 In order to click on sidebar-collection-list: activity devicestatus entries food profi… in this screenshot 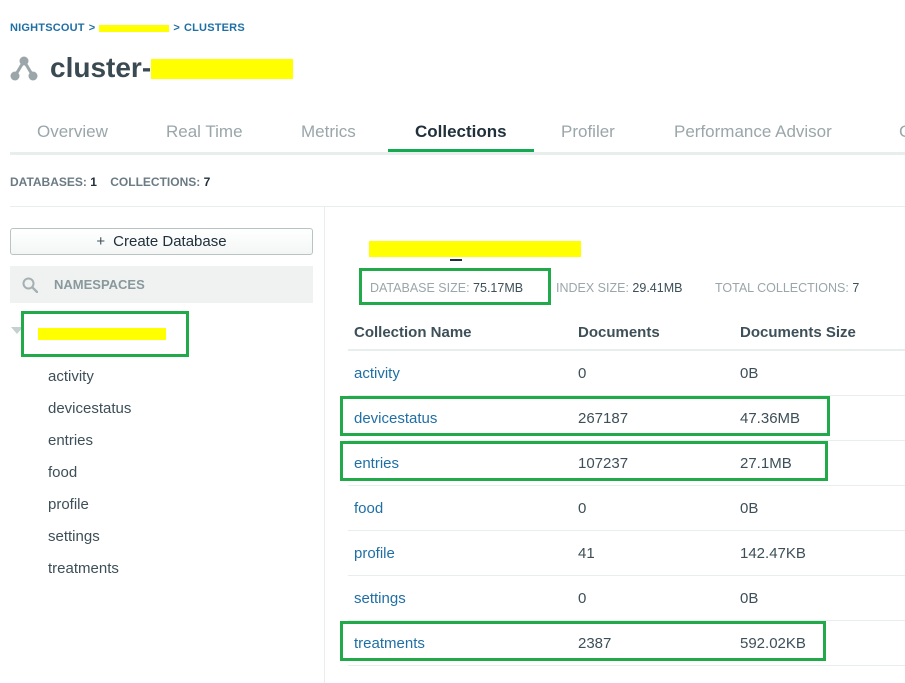, I will do `click(89, 480)`.